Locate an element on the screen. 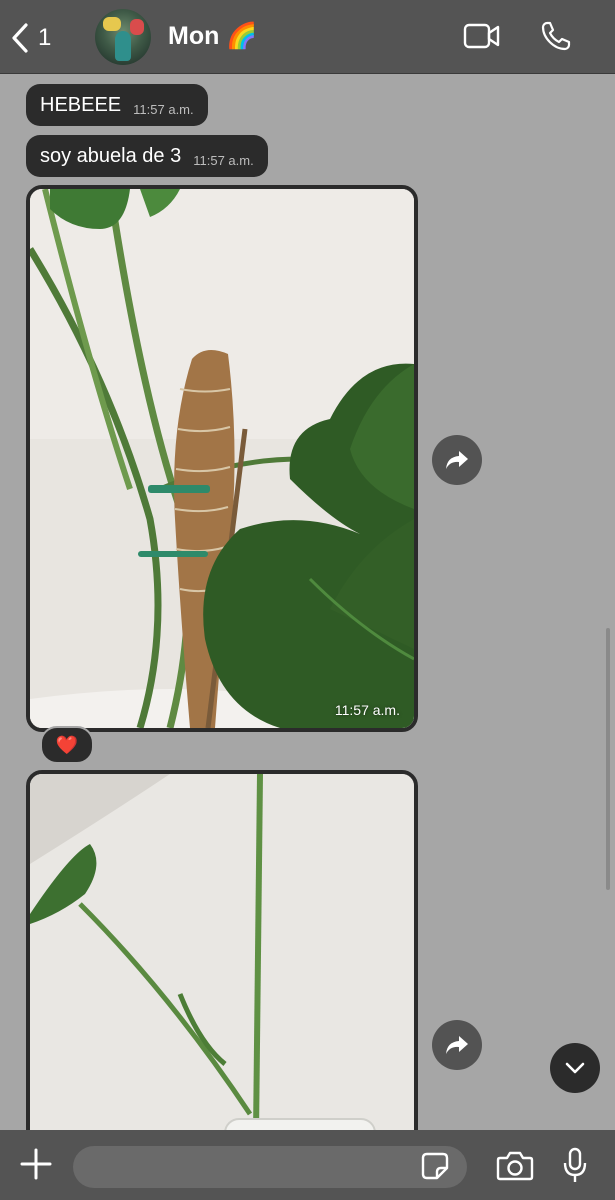 The height and width of the screenshot is (1200, 615). scroll-to-bottom-button is located at coordinates (575, 1068).